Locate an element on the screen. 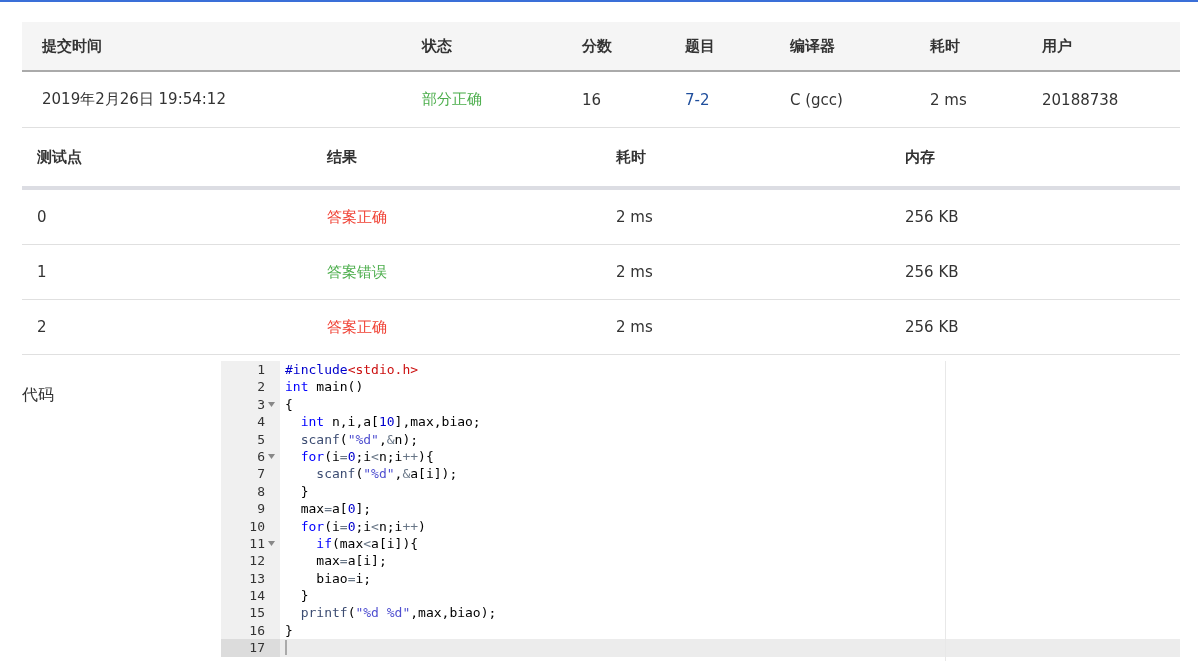  code-line: #include<stdio.h> is located at coordinates (352, 370).